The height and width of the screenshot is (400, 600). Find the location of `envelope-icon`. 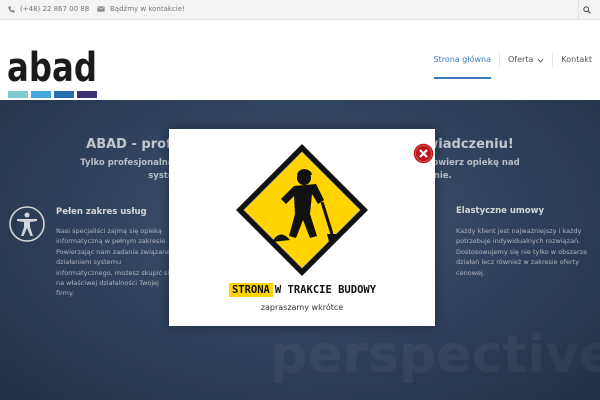

envelope-icon is located at coordinates (101, 9).